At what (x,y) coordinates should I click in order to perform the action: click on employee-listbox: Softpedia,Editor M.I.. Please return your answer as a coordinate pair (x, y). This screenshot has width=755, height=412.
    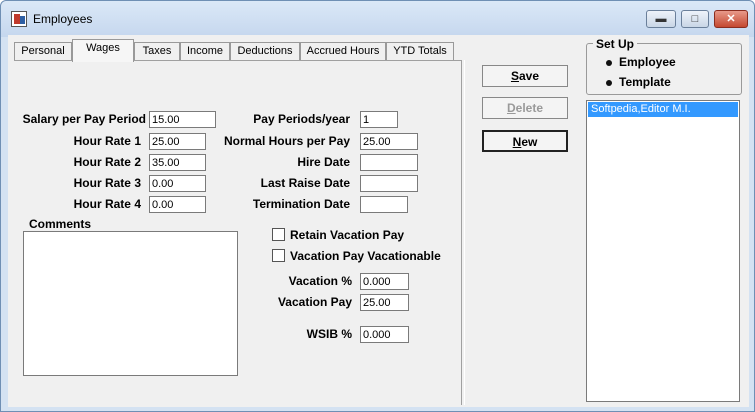
    Looking at the image, I should click on (663, 251).